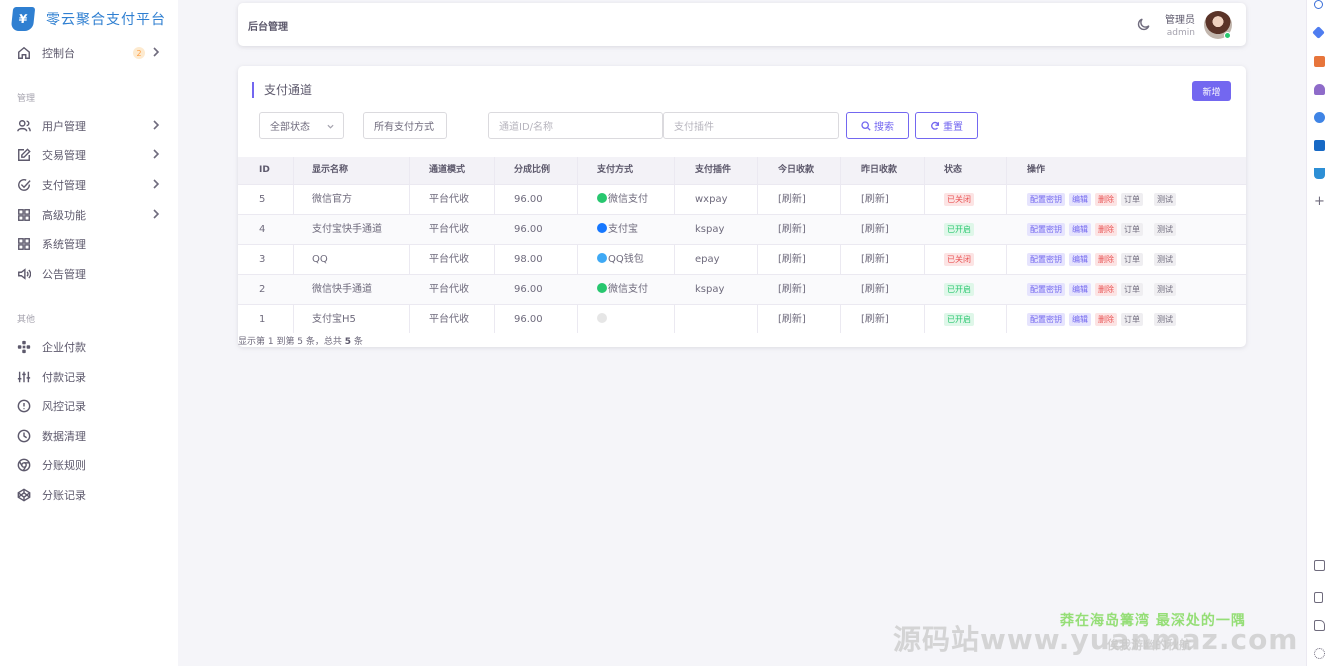  Describe the element at coordinates (1319, 625) in the screenshot. I see `external-link-icon` at that location.